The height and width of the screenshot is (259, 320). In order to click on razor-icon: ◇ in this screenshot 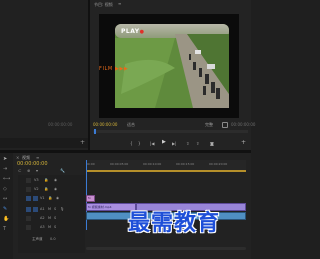, I will do `click(5, 189)`.